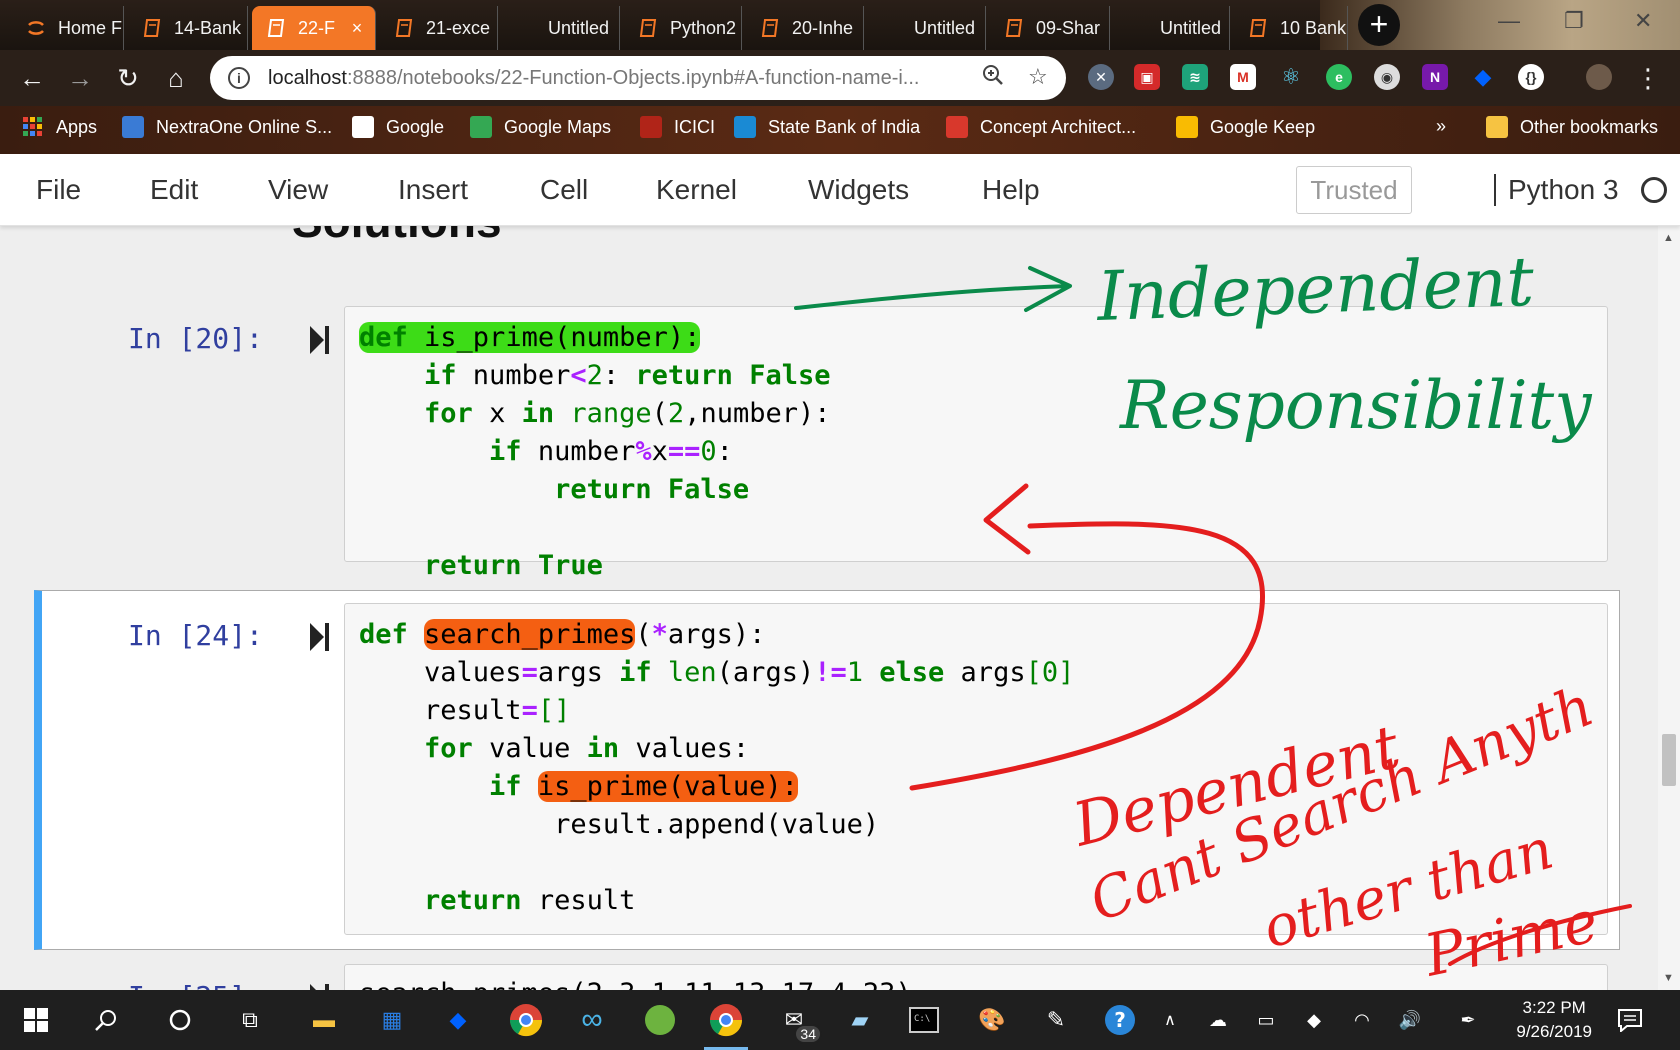  I want to click on extension-dropbox-icon: ◆, so click(1483, 77).